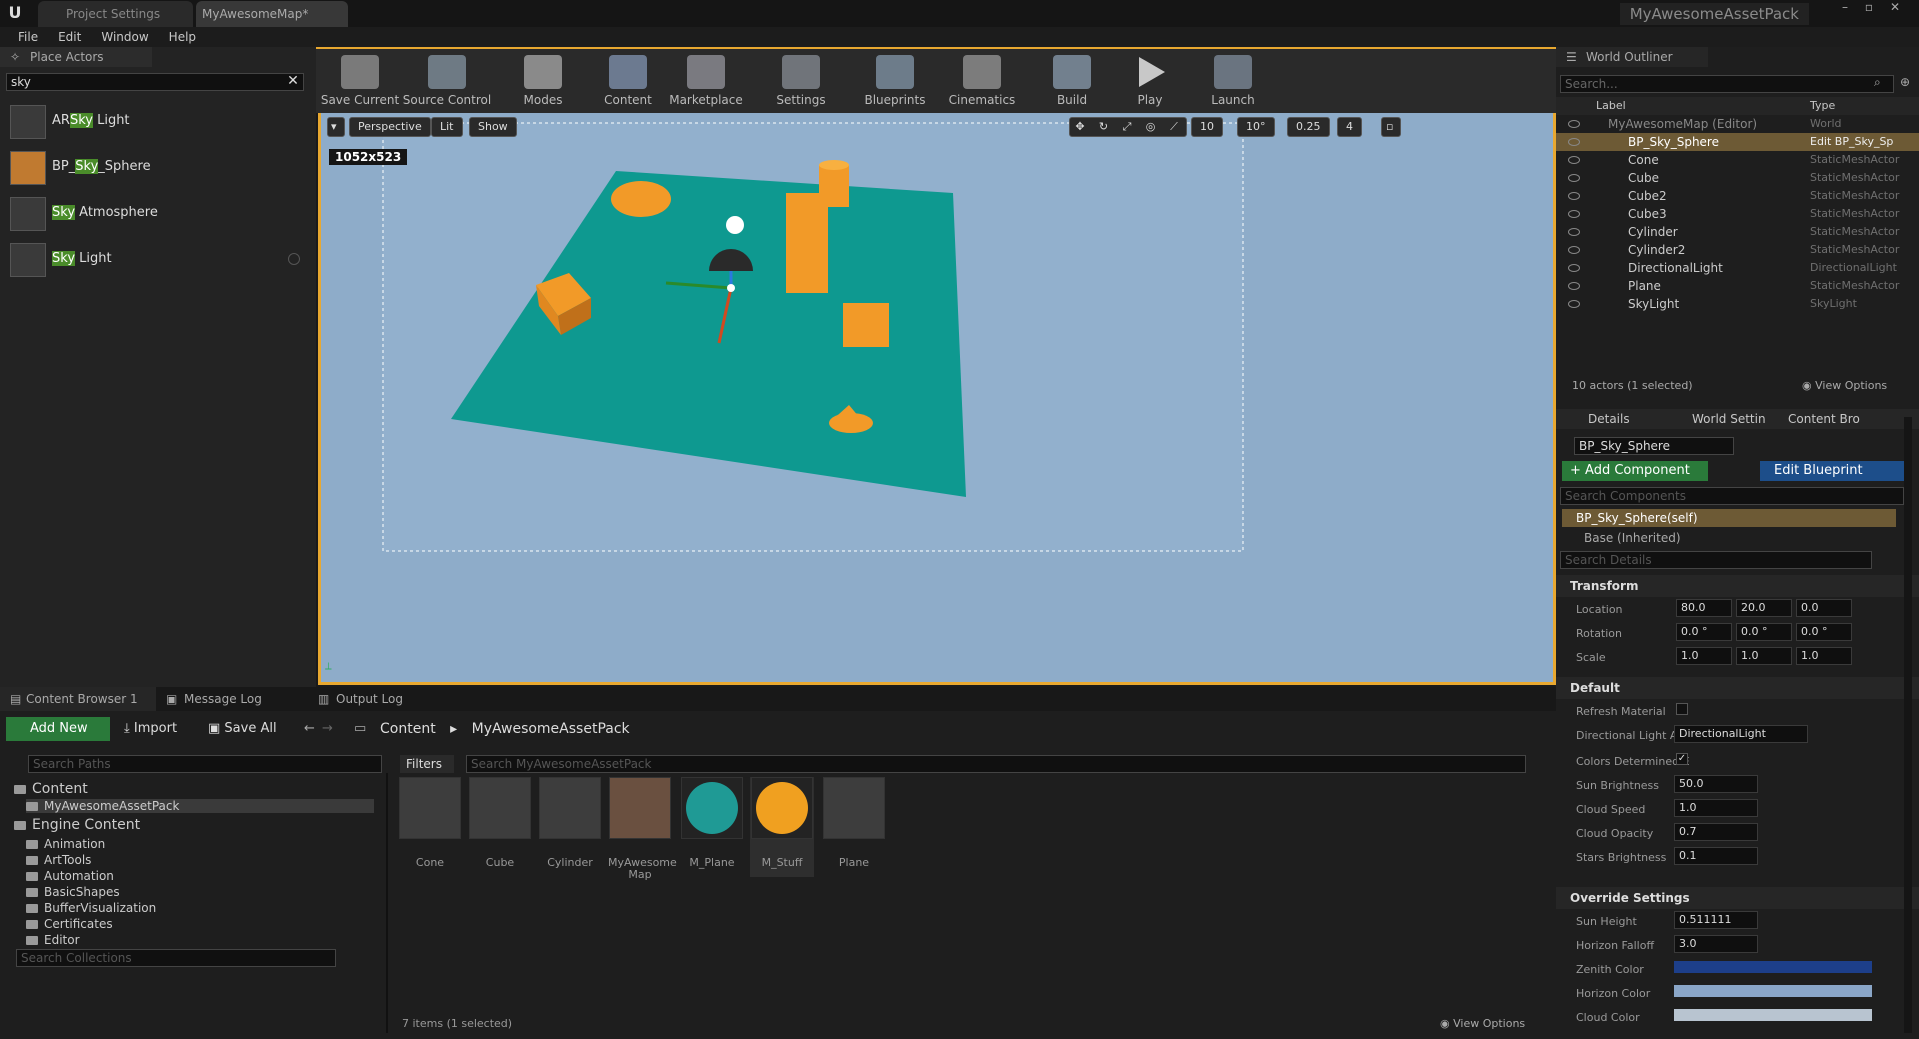 The height and width of the screenshot is (1039, 1919). Describe the element at coordinates (360, 83) in the screenshot. I see `save-current-button: Save Current` at that location.